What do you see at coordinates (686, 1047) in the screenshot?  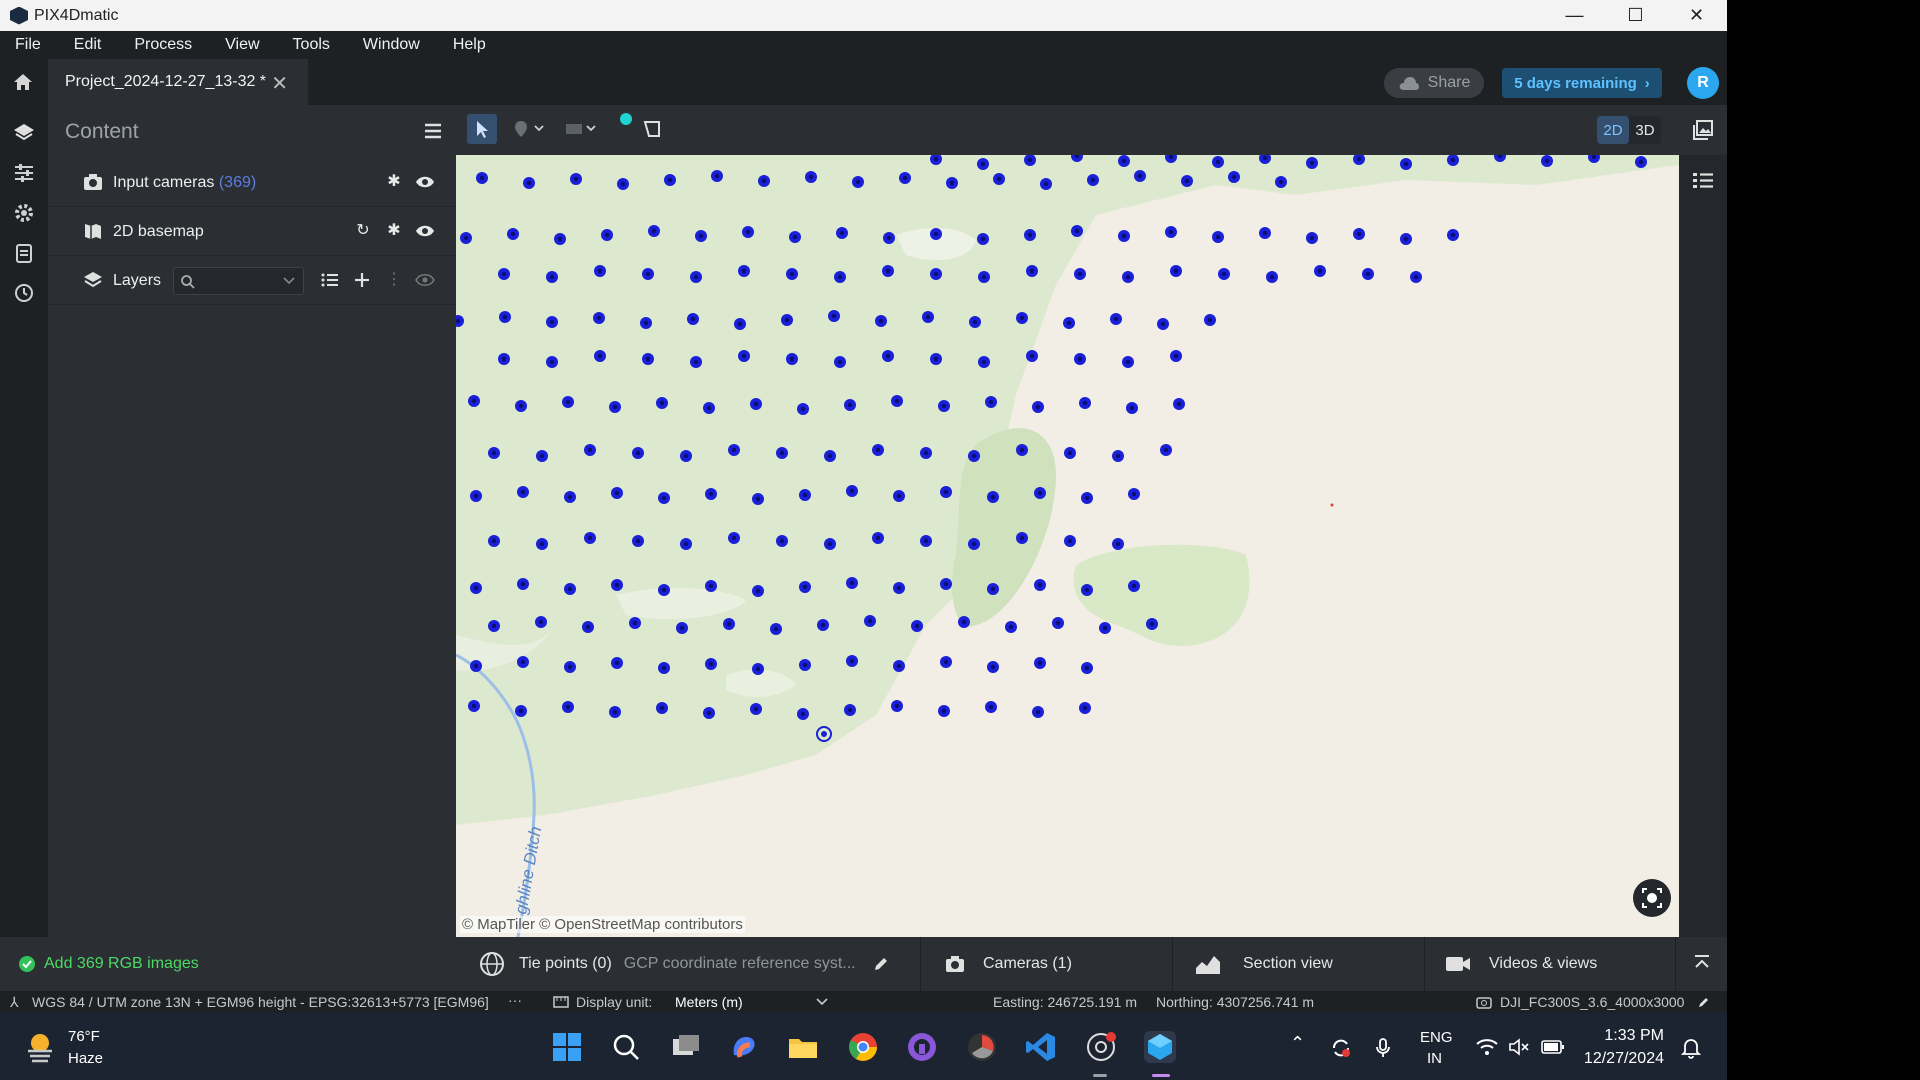 I see `task-view-icon` at bounding box center [686, 1047].